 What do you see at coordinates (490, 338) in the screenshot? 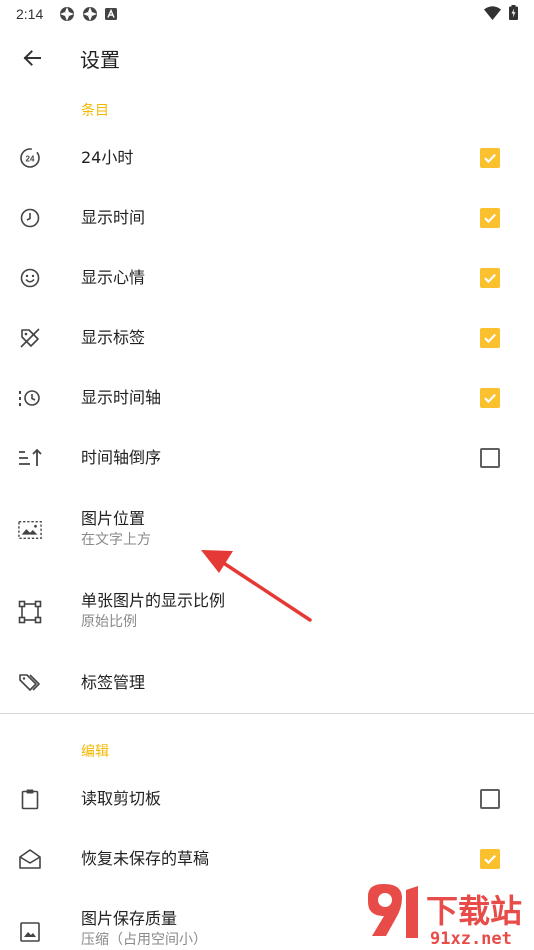
I see `checkbox-show-tags` at bounding box center [490, 338].